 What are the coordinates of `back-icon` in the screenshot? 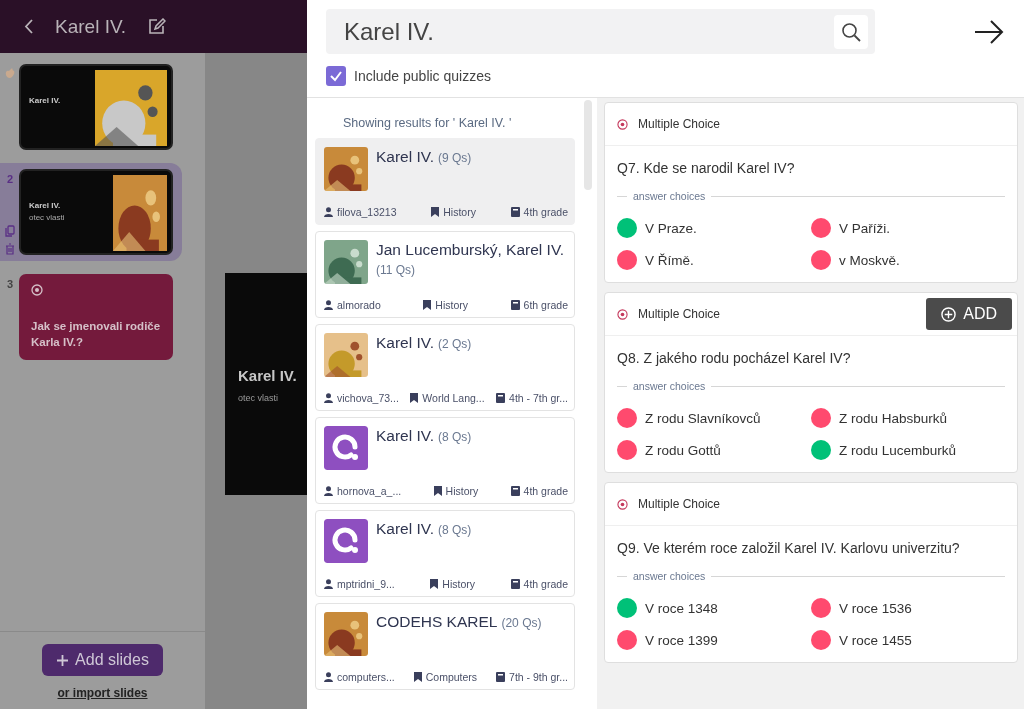 It's located at (28, 26).